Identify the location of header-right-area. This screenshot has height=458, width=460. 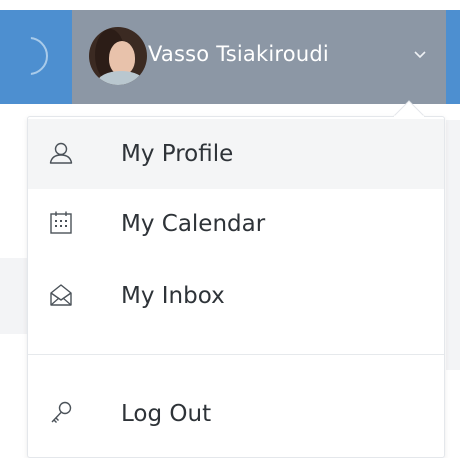
(453, 57).